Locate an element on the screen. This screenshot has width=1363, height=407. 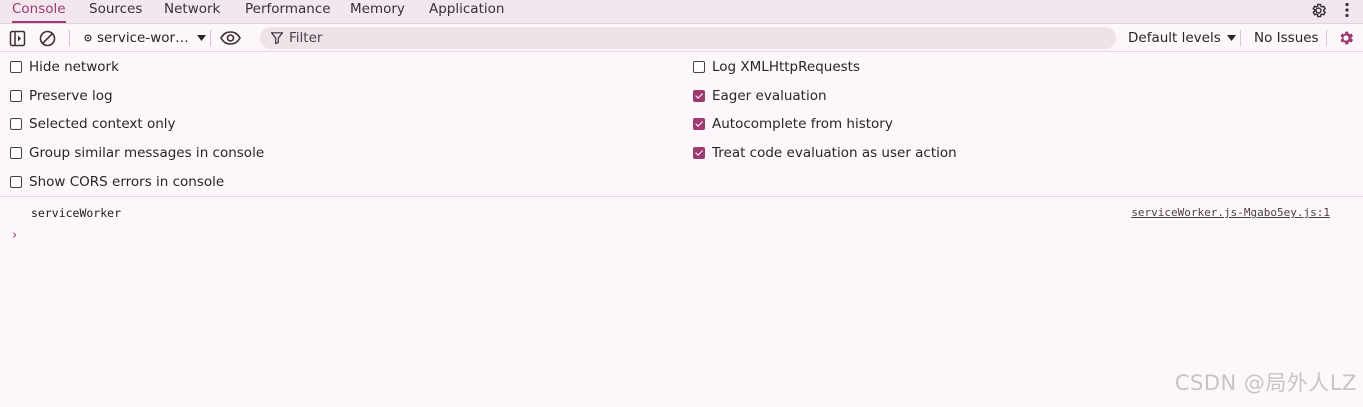
option-hide-network: Hide network is located at coordinates (64, 67).